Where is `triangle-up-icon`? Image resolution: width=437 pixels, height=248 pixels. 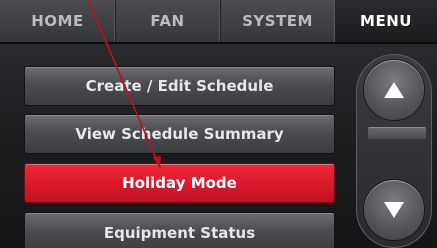
triangle-up-icon is located at coordinates (394, 90).